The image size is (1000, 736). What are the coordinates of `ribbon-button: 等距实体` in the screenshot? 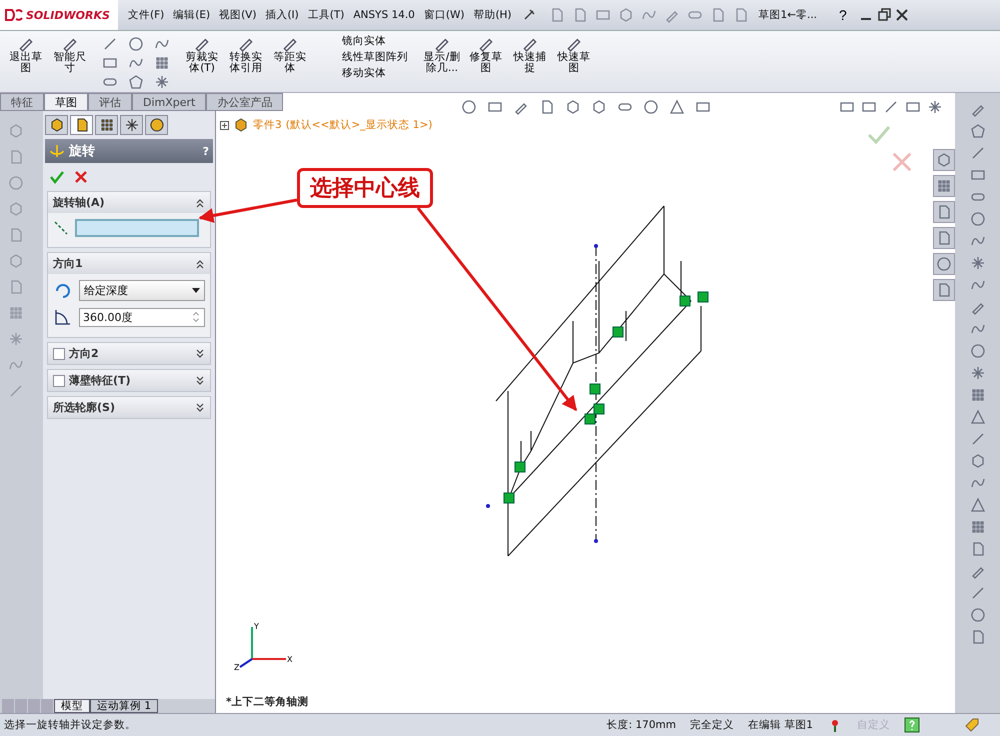 It's located at (290, 54).